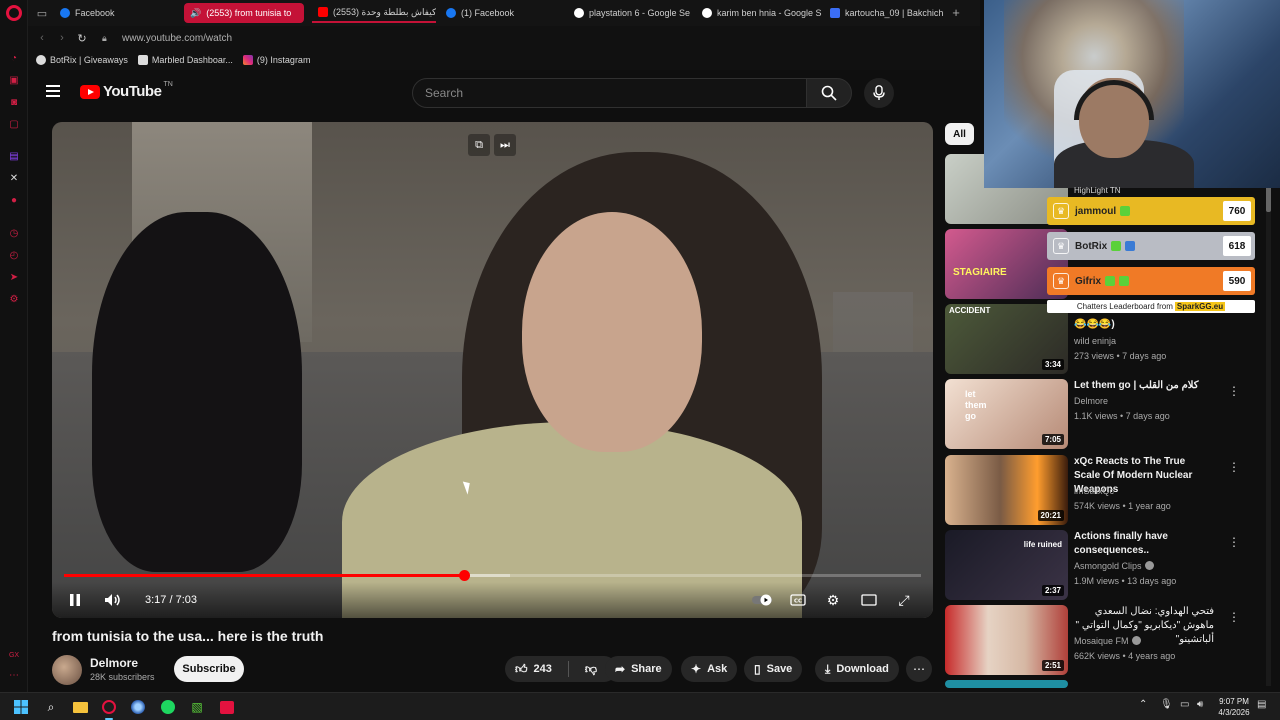 This screenshot has height=720, width=1280. I want to click on leaderboard-row: ♛ jammoul 760, so click(1151, 211).